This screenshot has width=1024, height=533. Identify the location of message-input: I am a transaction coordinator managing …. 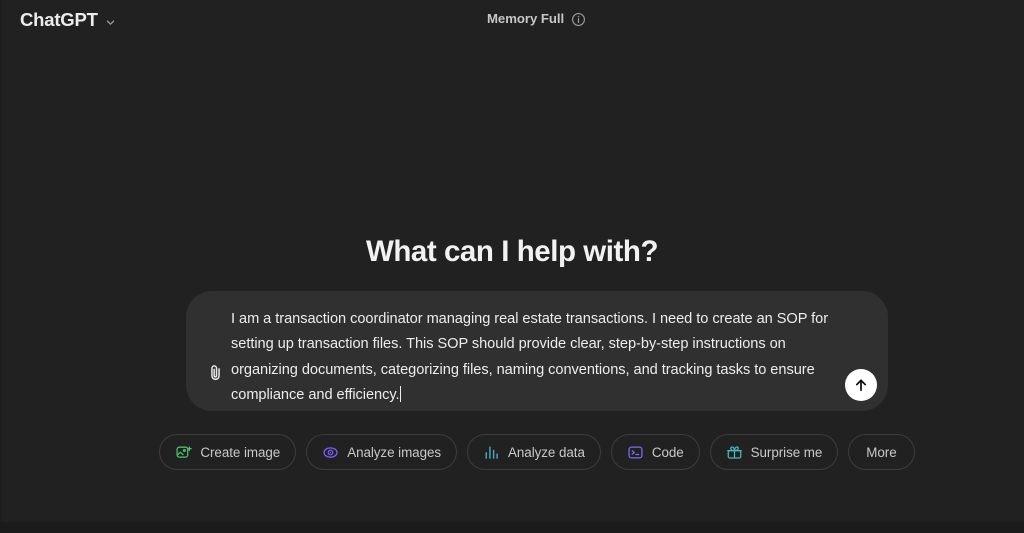
(536, 358).